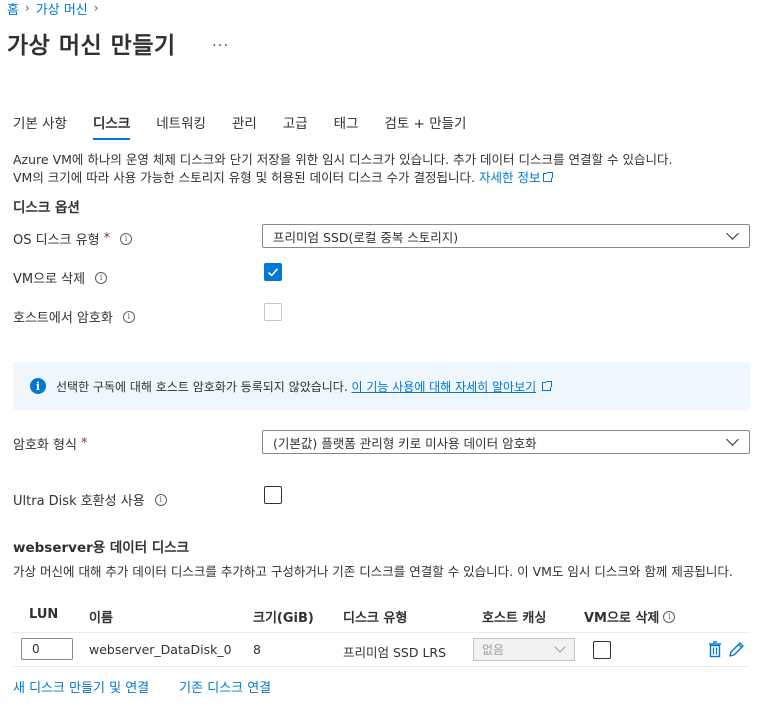  I want to click on delete-with-vm-checkbox, so click(273, 272).